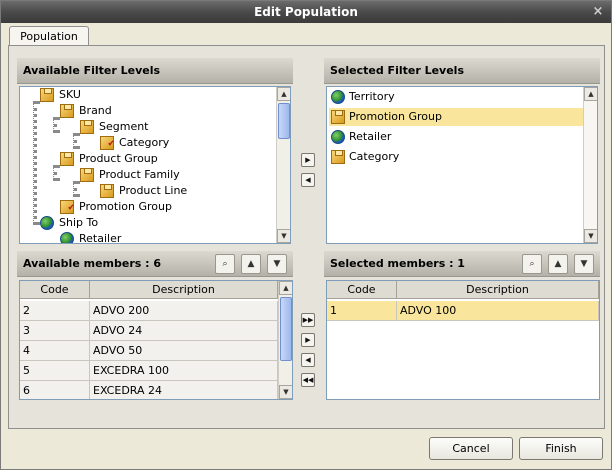 The height and width of the screenshot is (470, 612). Describe the element at coordinates (456, 97) in the screenshot. I see `selected-level-territory: Territory` at that location.